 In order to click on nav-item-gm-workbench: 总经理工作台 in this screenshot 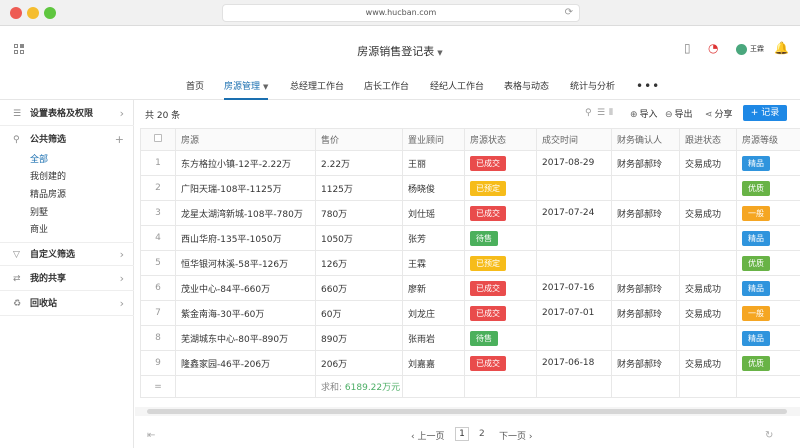, I will do `click(317, 87)`.